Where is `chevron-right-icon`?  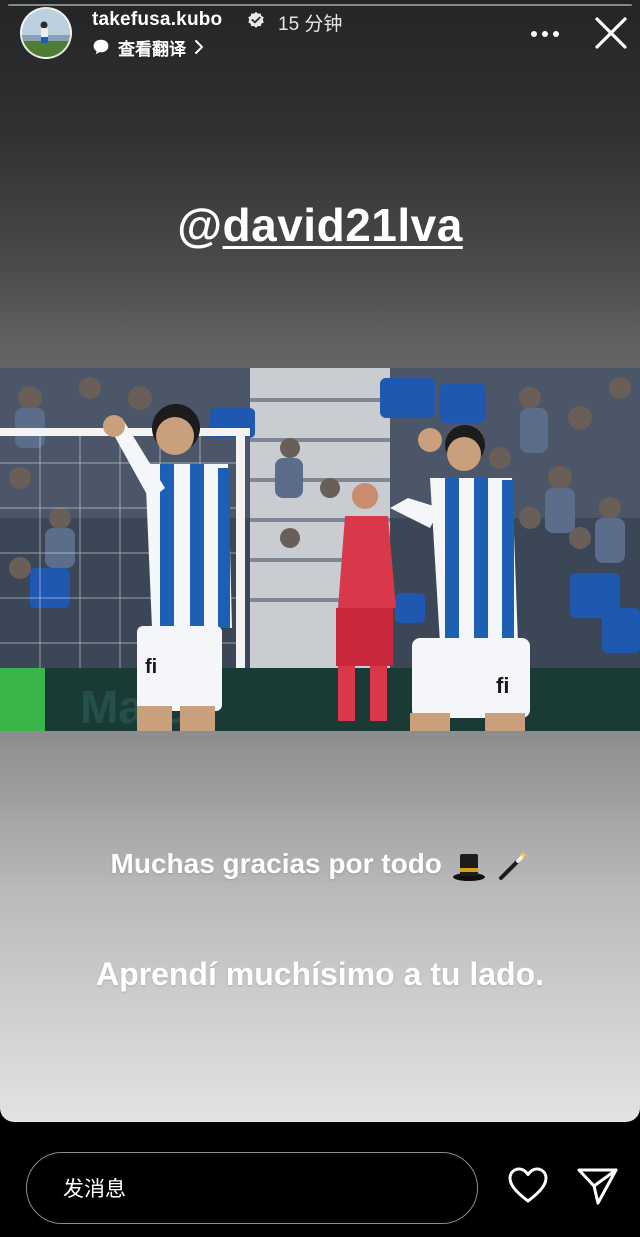 chevron-right-icon is located at coordinates (199, 47).